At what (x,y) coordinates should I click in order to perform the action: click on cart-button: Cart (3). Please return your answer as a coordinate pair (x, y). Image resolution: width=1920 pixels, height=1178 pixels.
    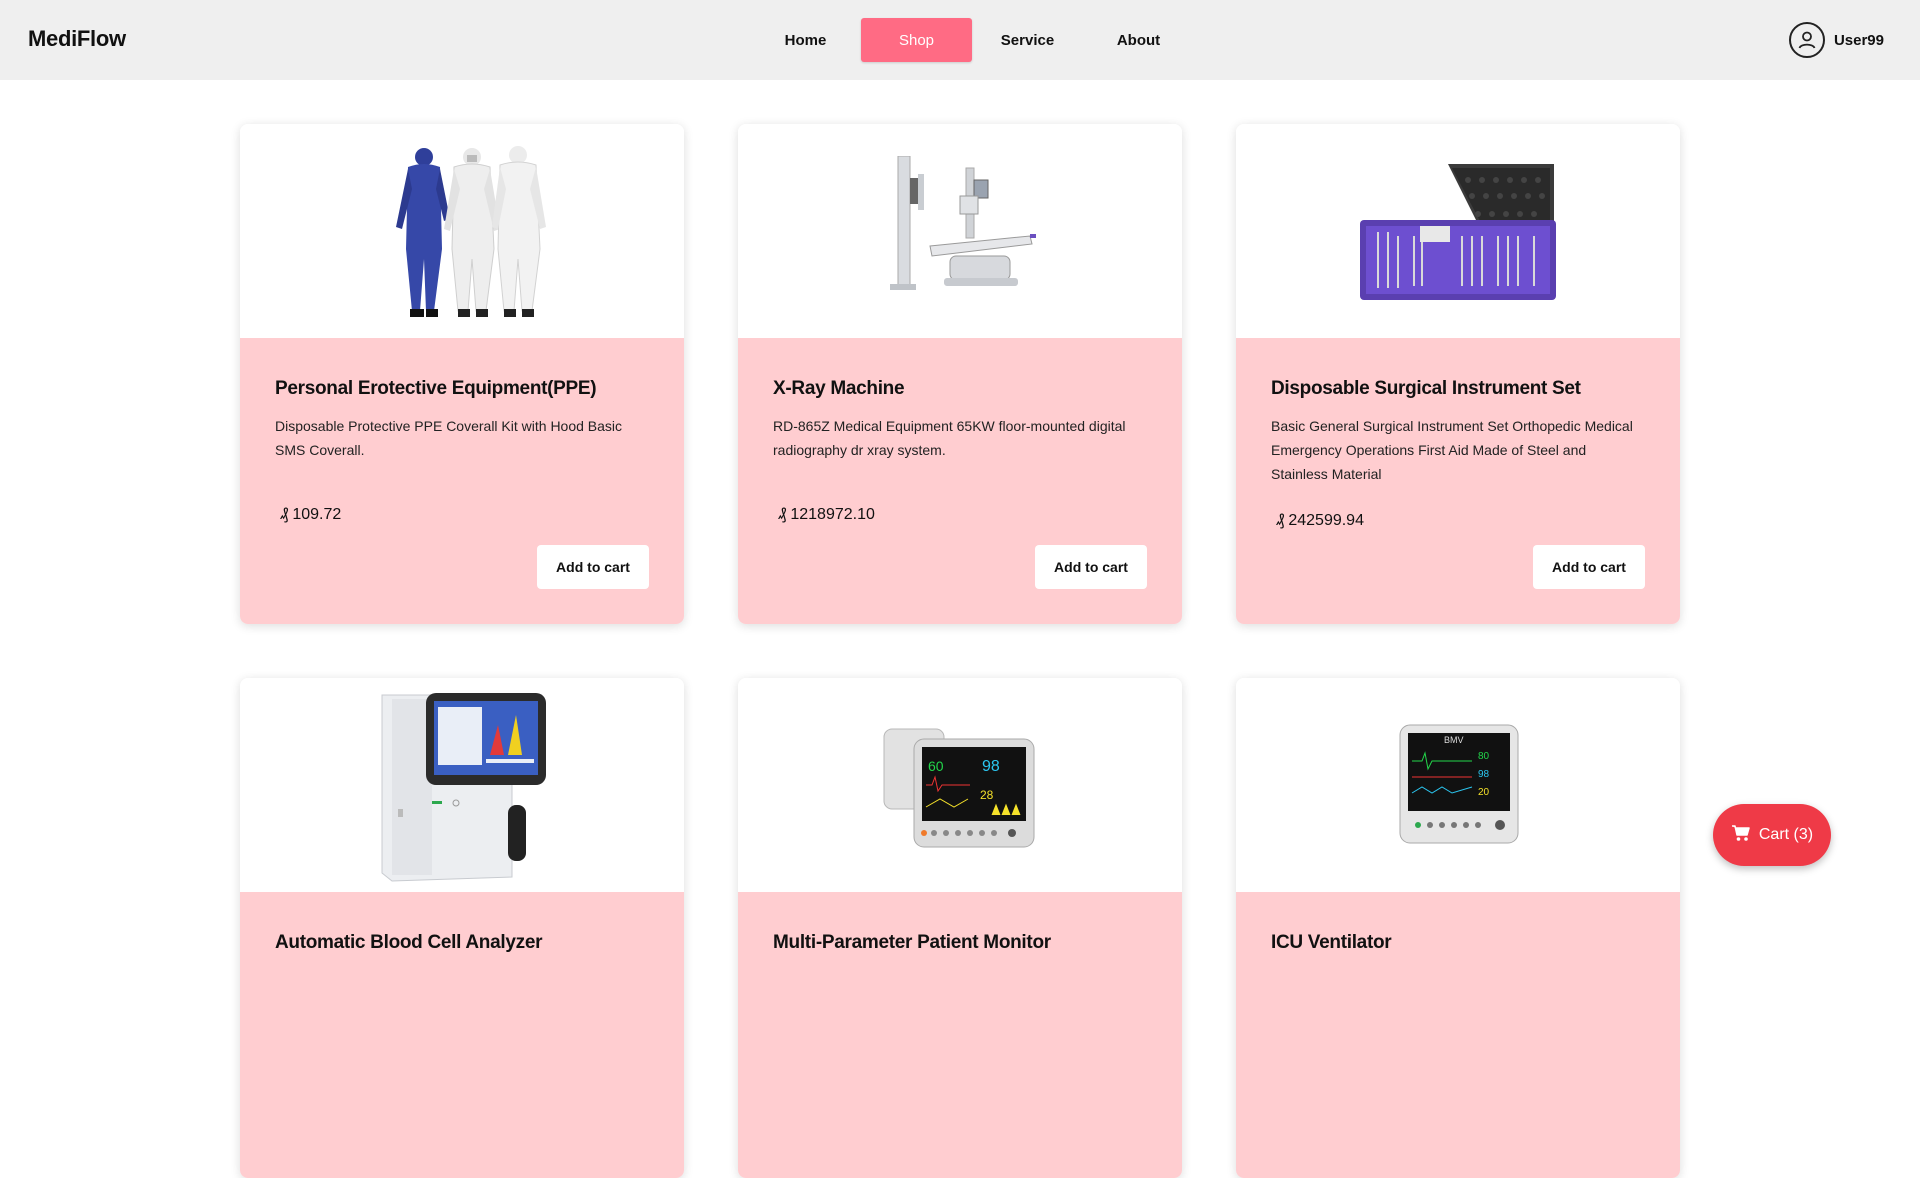
    Looking at the image, I should click on (1772, 835).